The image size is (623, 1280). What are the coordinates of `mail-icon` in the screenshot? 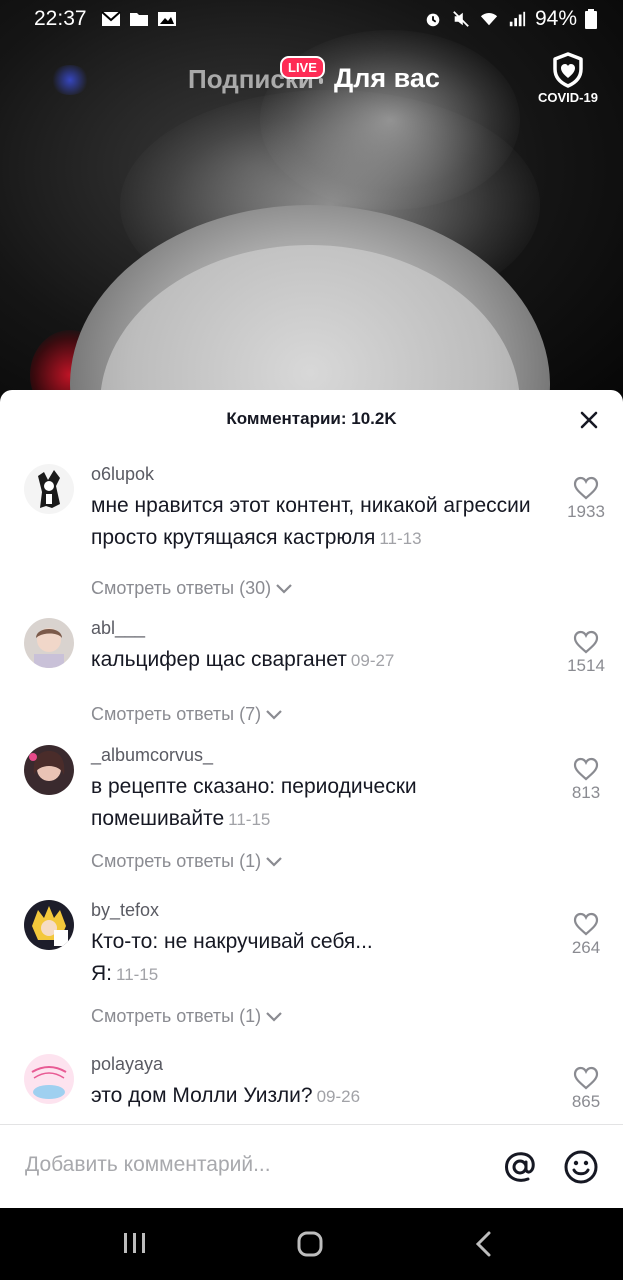 It's located at (110, 18).